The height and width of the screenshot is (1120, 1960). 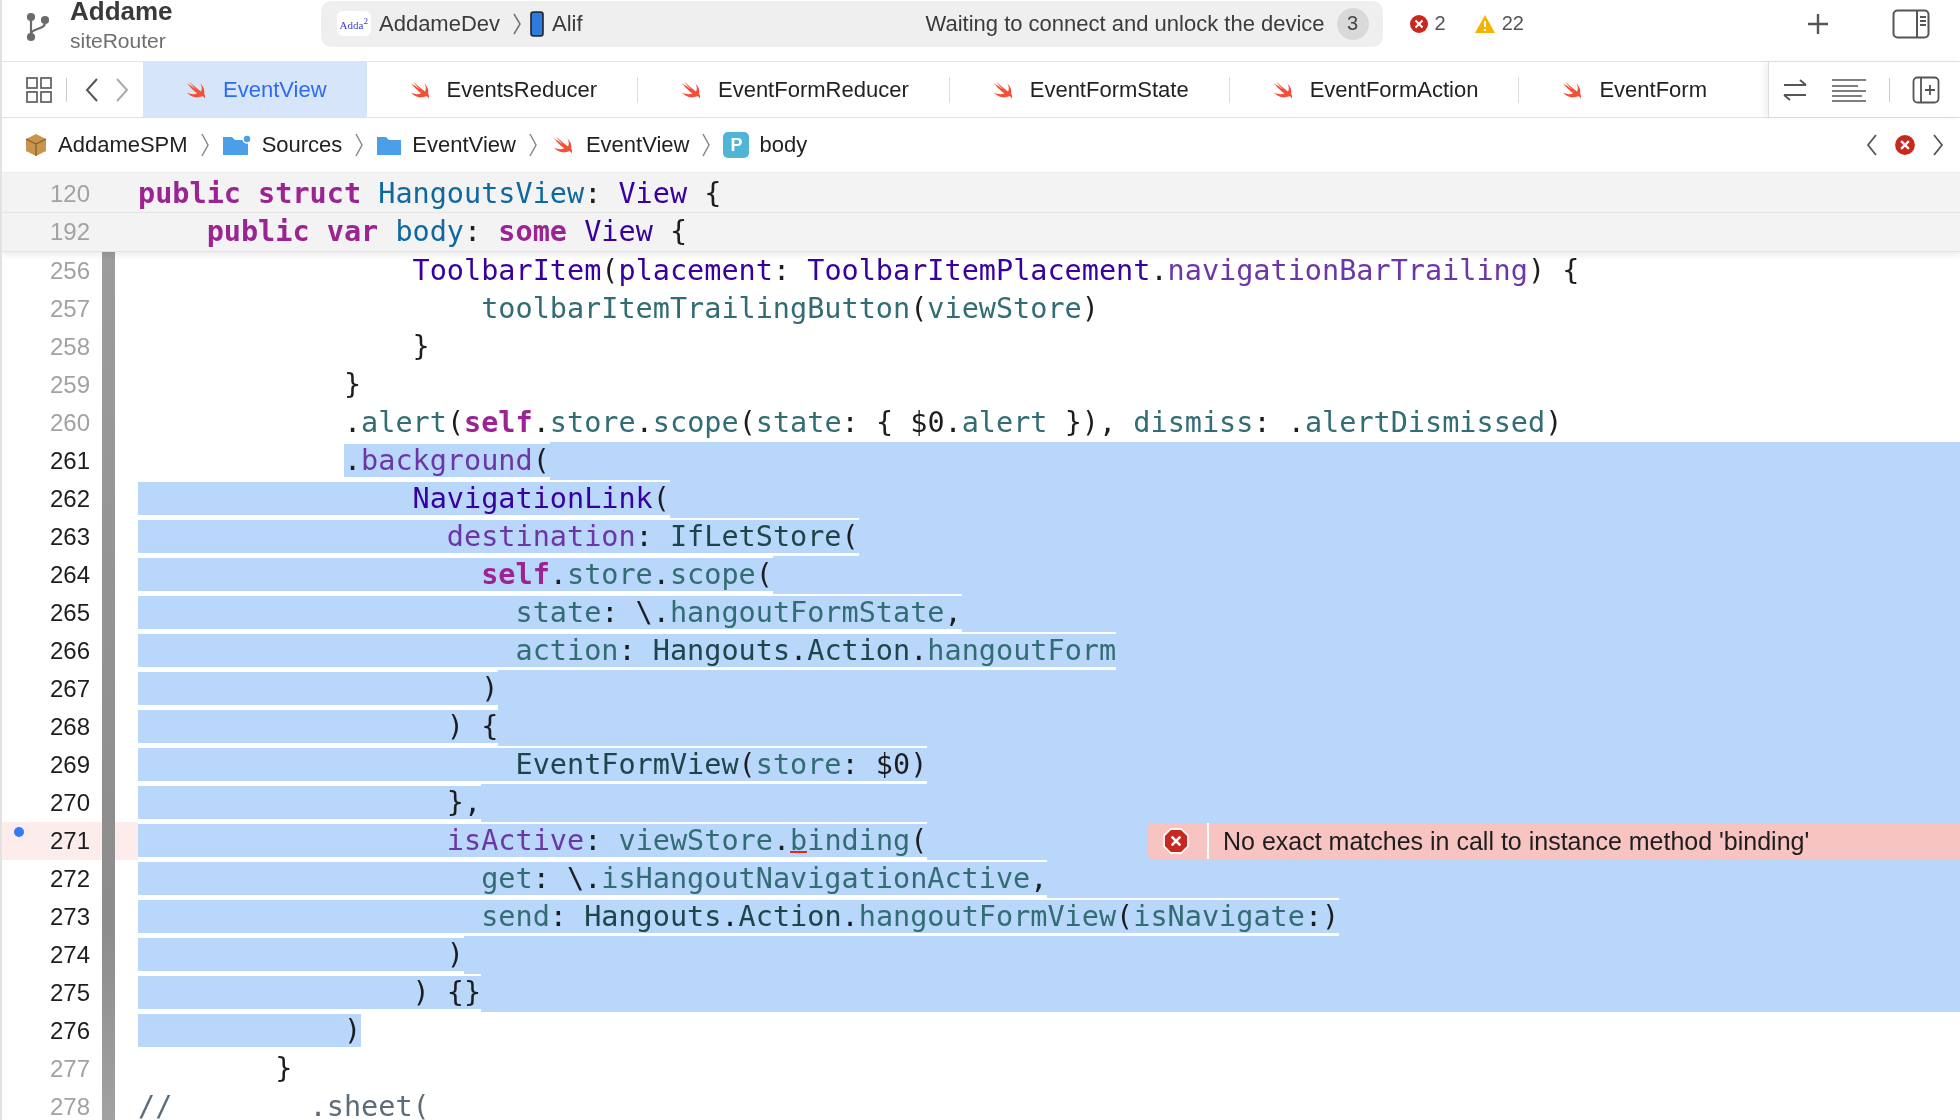 What do you see at coordinates (1818, 23) in the screenshot?
I see `plus-icon` at bounding box center [1818, 23].